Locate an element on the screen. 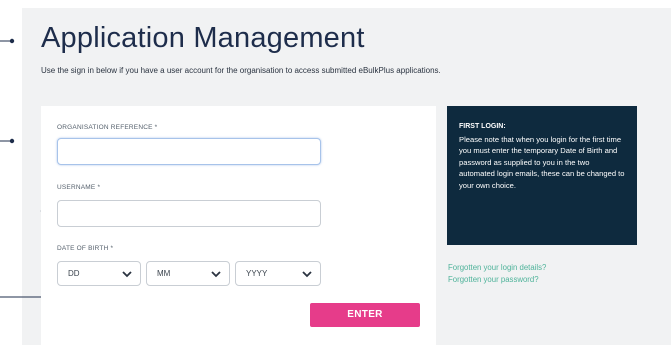  dob-year-value: YYYY is located at coordinates (257, 273).